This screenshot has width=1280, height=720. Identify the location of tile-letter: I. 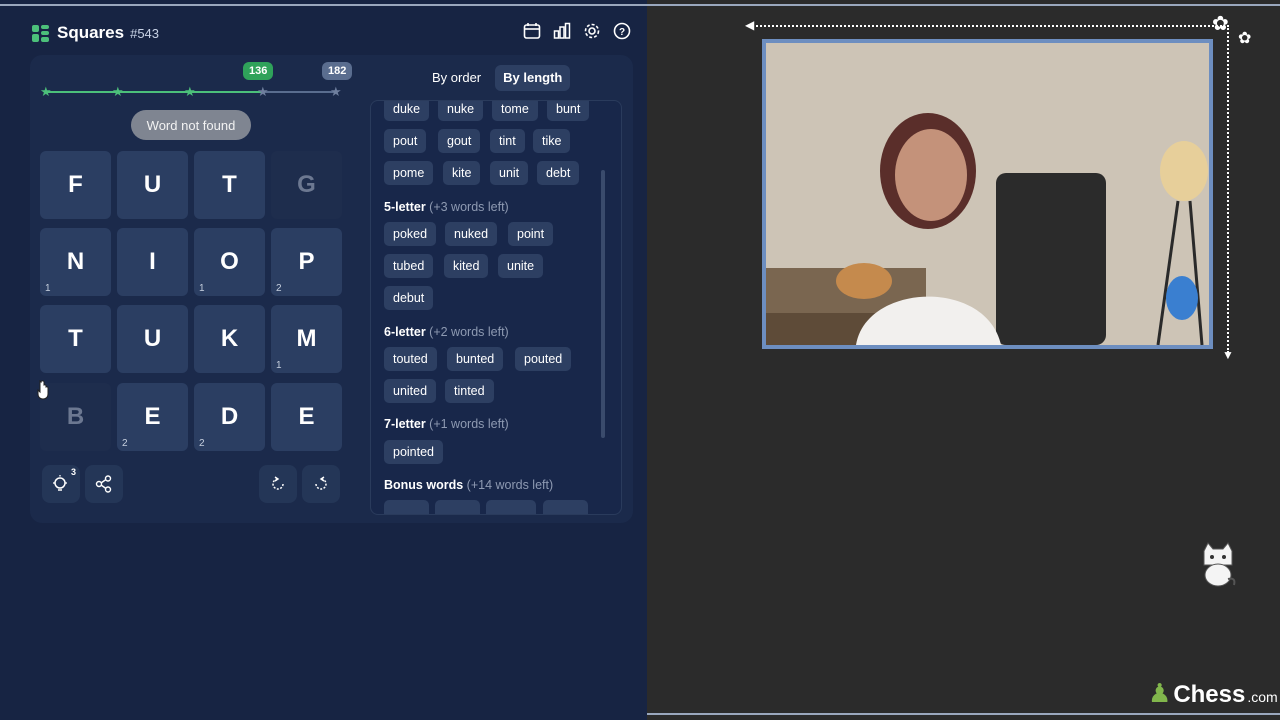
(152, 261).